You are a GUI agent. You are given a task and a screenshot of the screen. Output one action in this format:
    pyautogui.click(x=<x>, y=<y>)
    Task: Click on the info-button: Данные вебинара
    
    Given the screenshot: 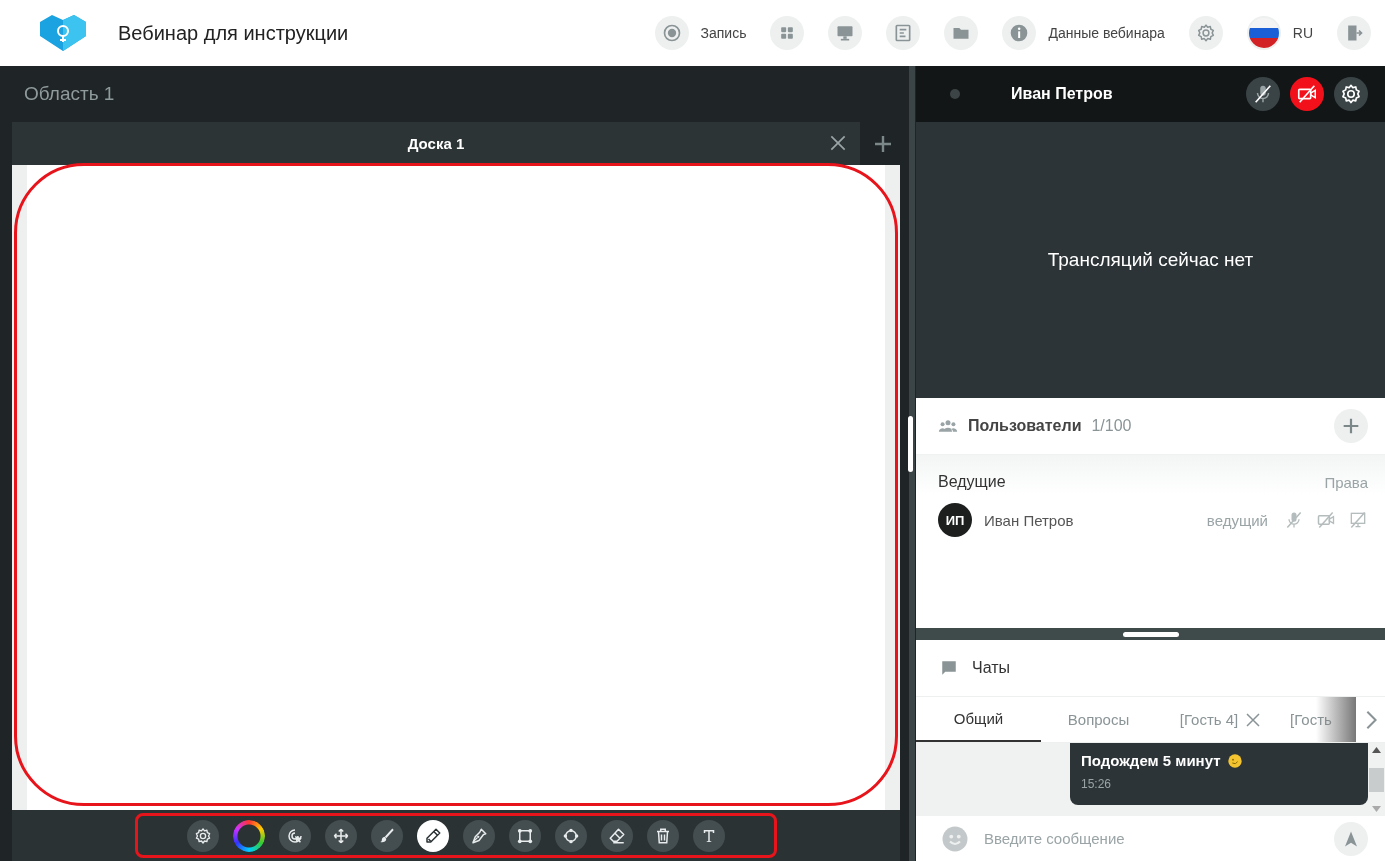 What is the action you would take?
    pyautogui.click(x=1083, y=33)
    